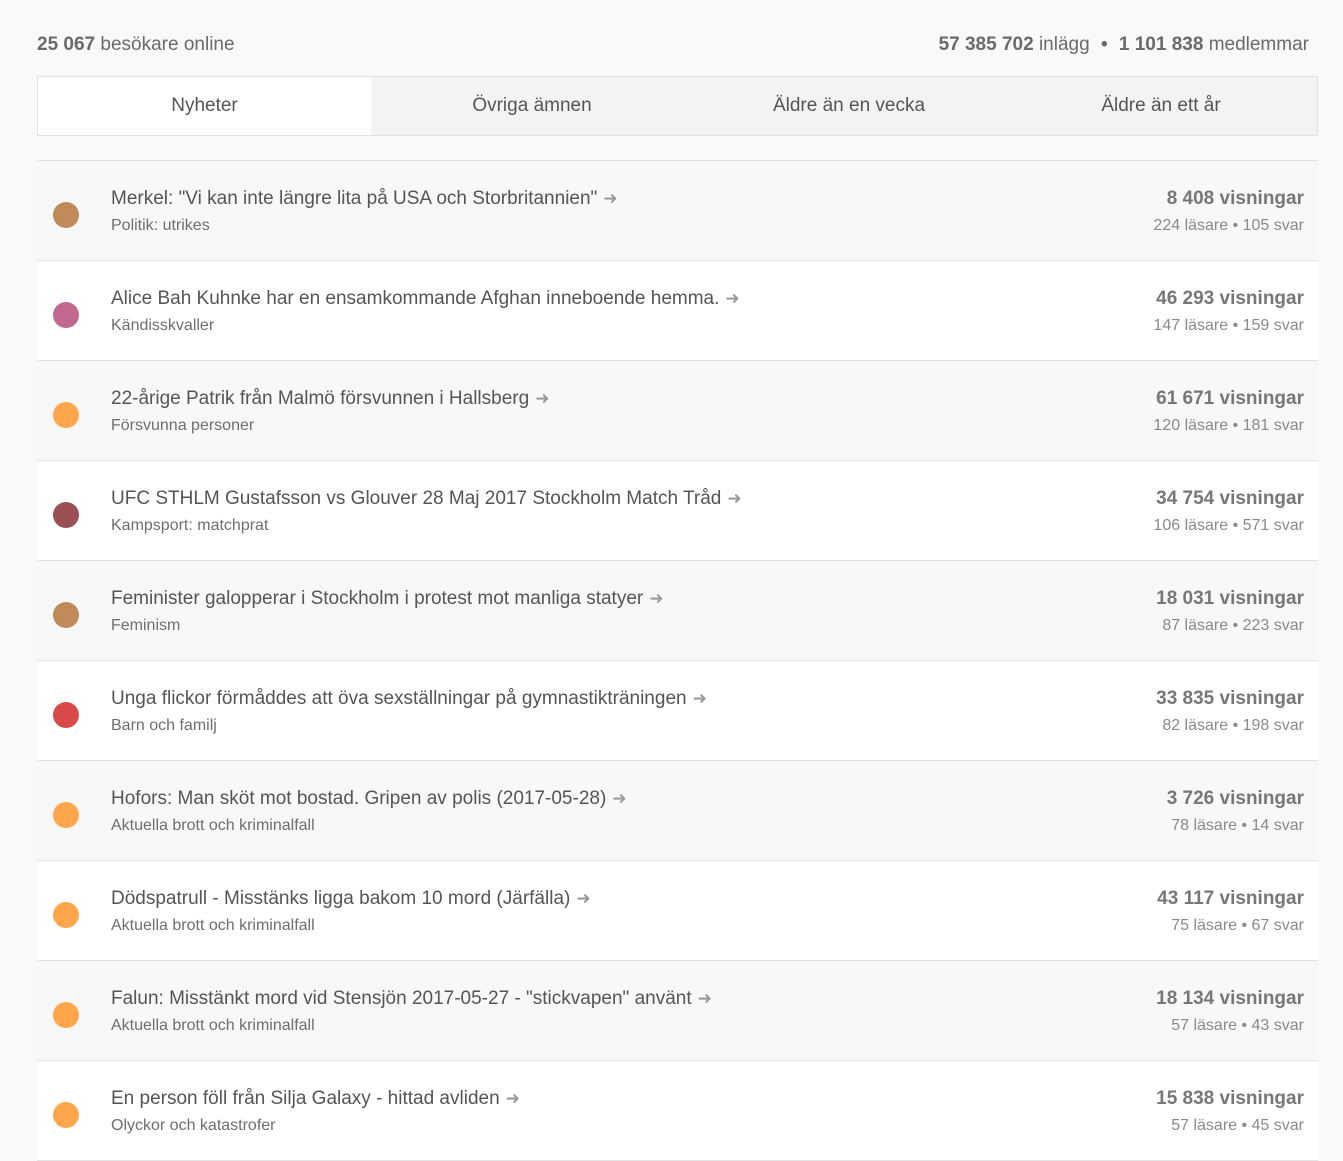 Image resolution: width=1343 pixels, height=1161 pixels. I want to click on thread-view-count: 43 117 visningar, so click(1230, 898).